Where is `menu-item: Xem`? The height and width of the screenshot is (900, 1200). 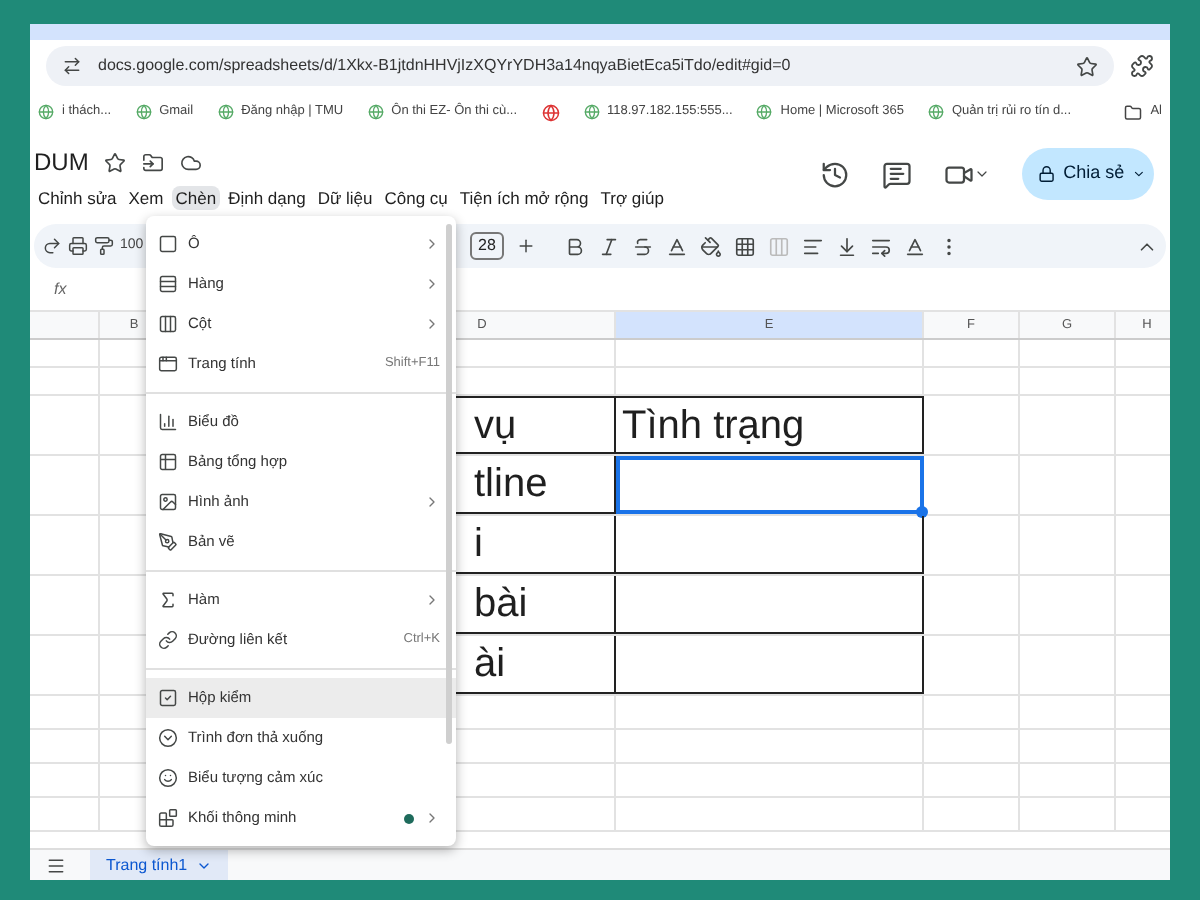
menu-item: Xem is located at coordinates (146, 198).